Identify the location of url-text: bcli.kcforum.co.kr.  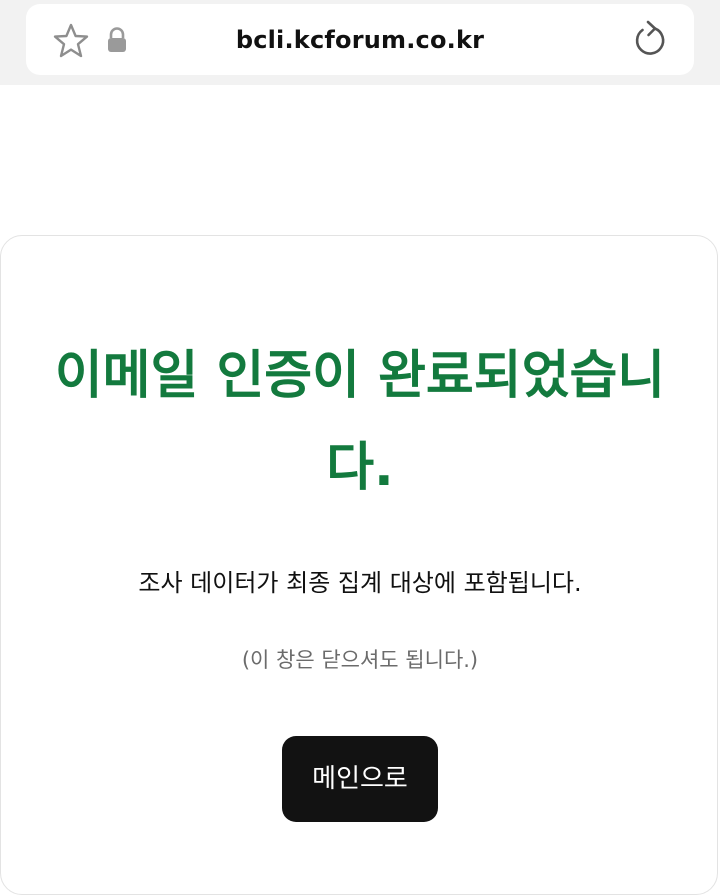
(360, 40).